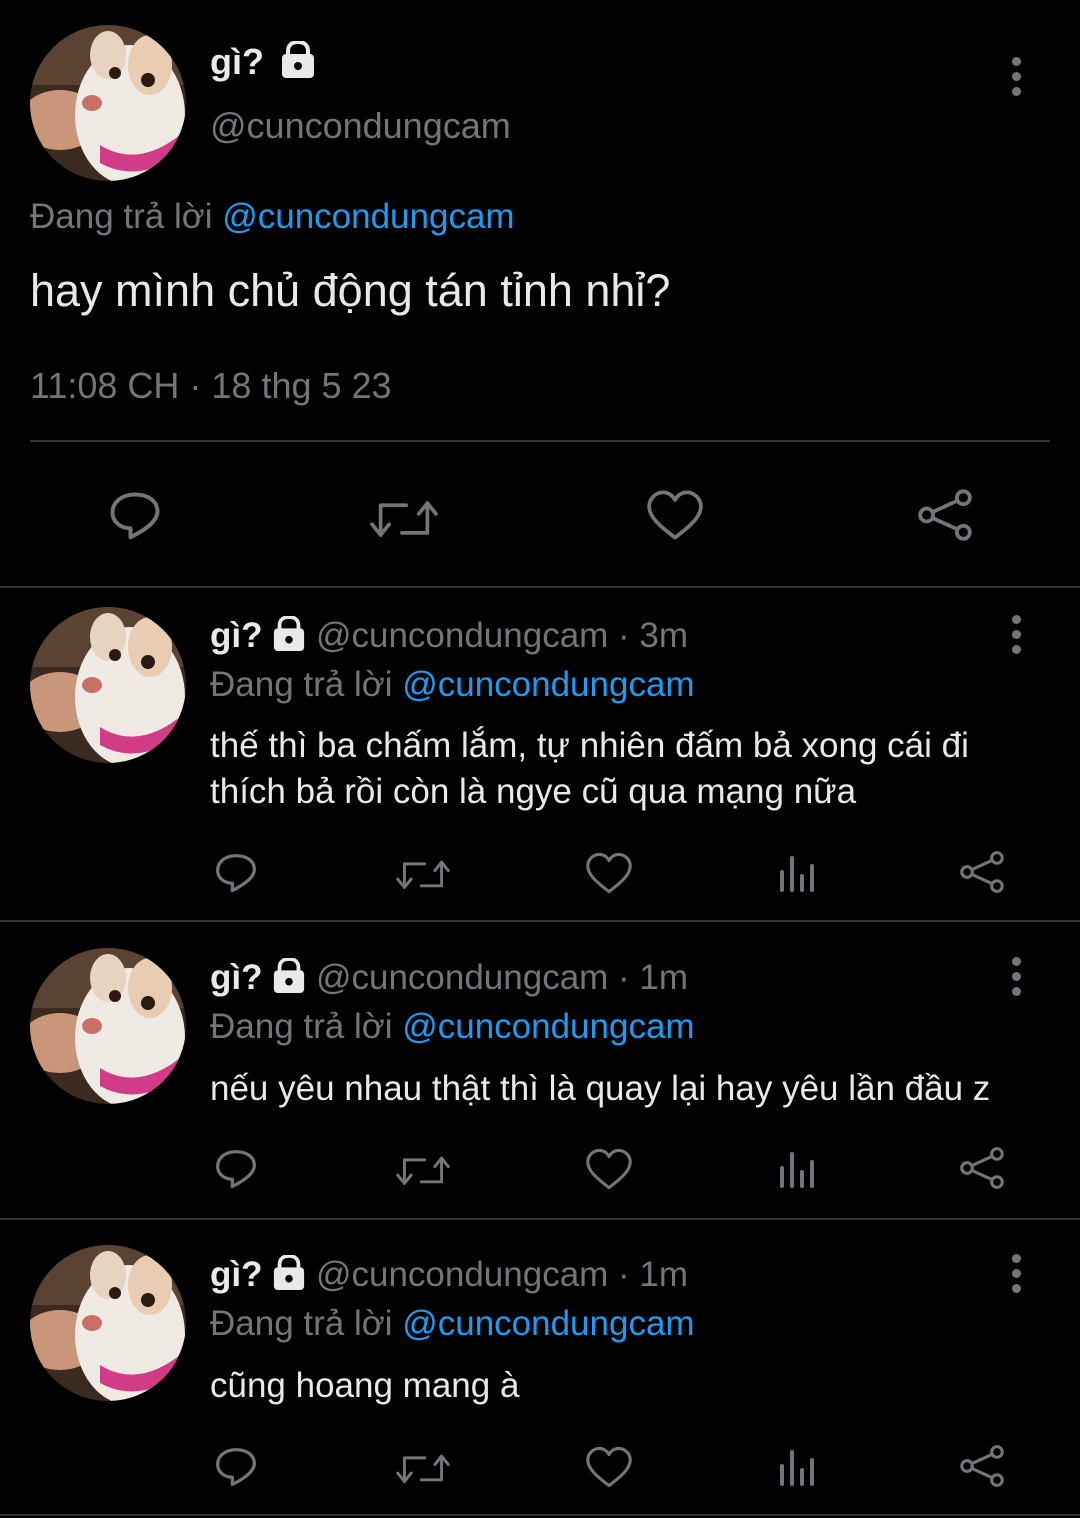  I want to click on tweet-text: hay mình chủ động tán tỉnh nhỉ?, so click(350, 290).